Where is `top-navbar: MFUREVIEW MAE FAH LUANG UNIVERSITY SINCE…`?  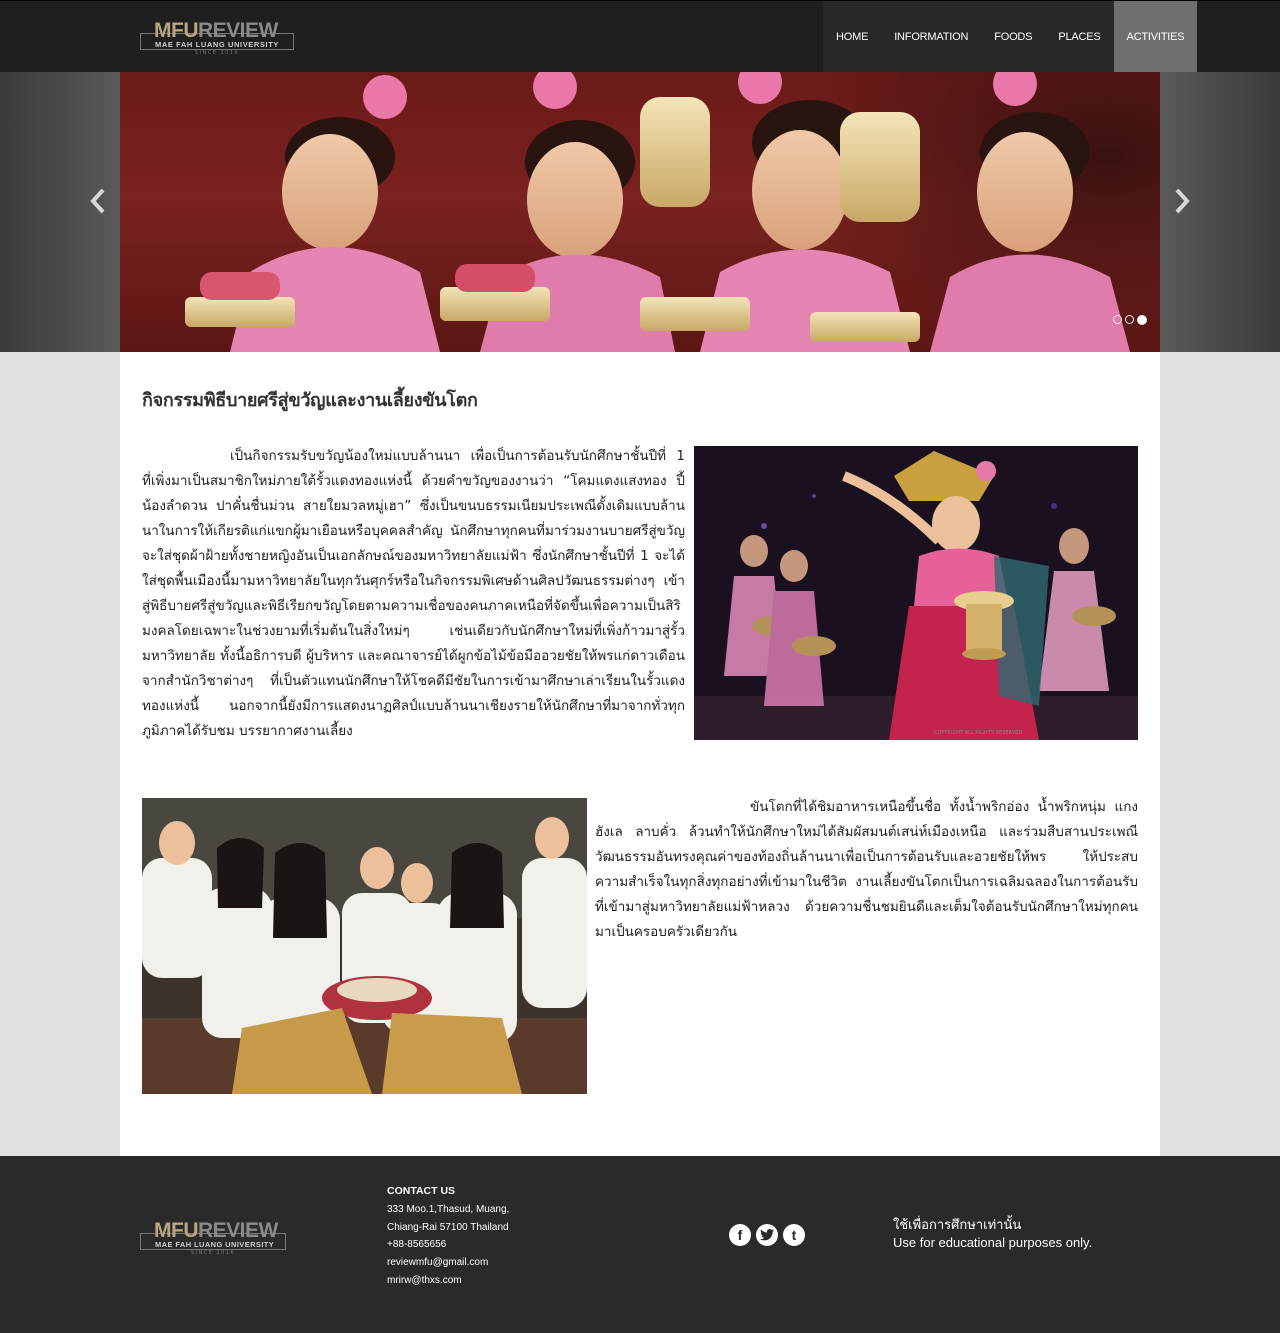 top-navbar: MFUREVIEW MAE FAH LUANG UNIVERSITY SINCE… is located at coordinates (640, 36).